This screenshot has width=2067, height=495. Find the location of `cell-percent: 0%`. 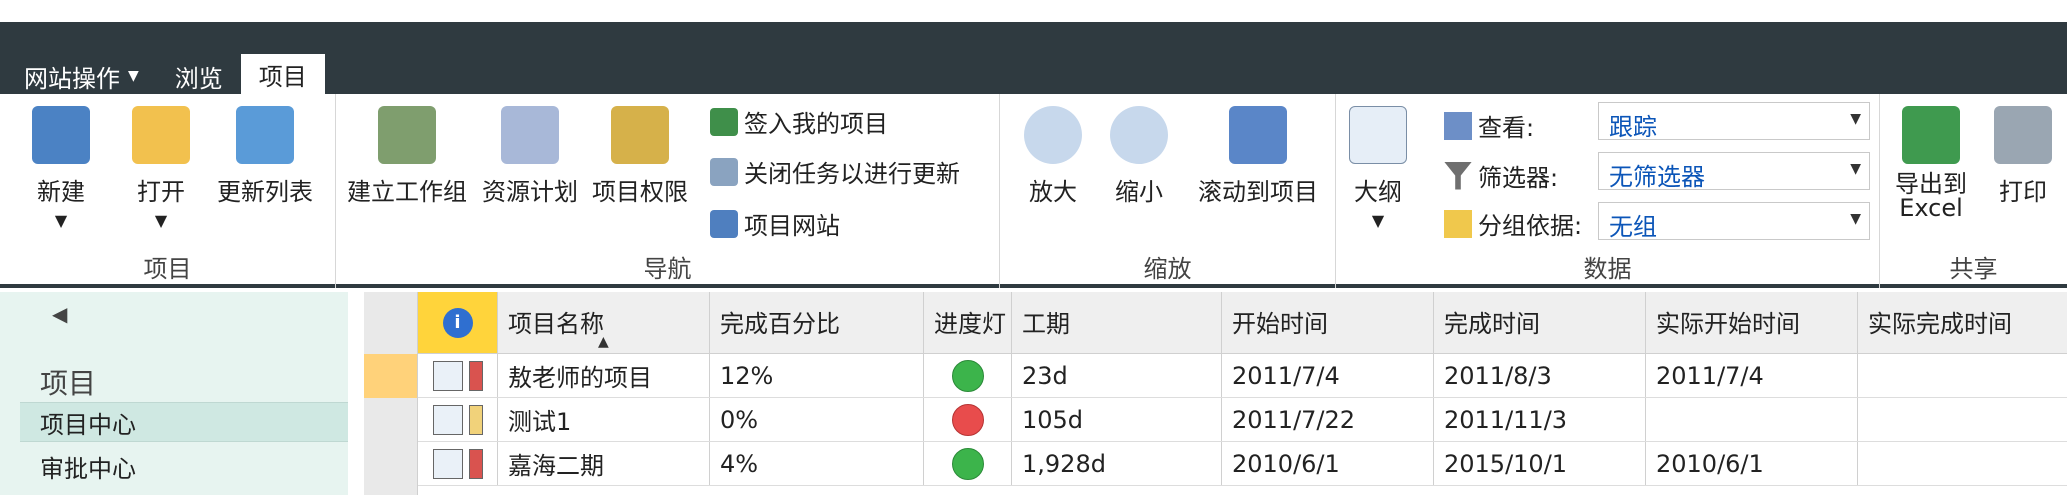

cell-percent: 0% is located at coordinates (817, 419).